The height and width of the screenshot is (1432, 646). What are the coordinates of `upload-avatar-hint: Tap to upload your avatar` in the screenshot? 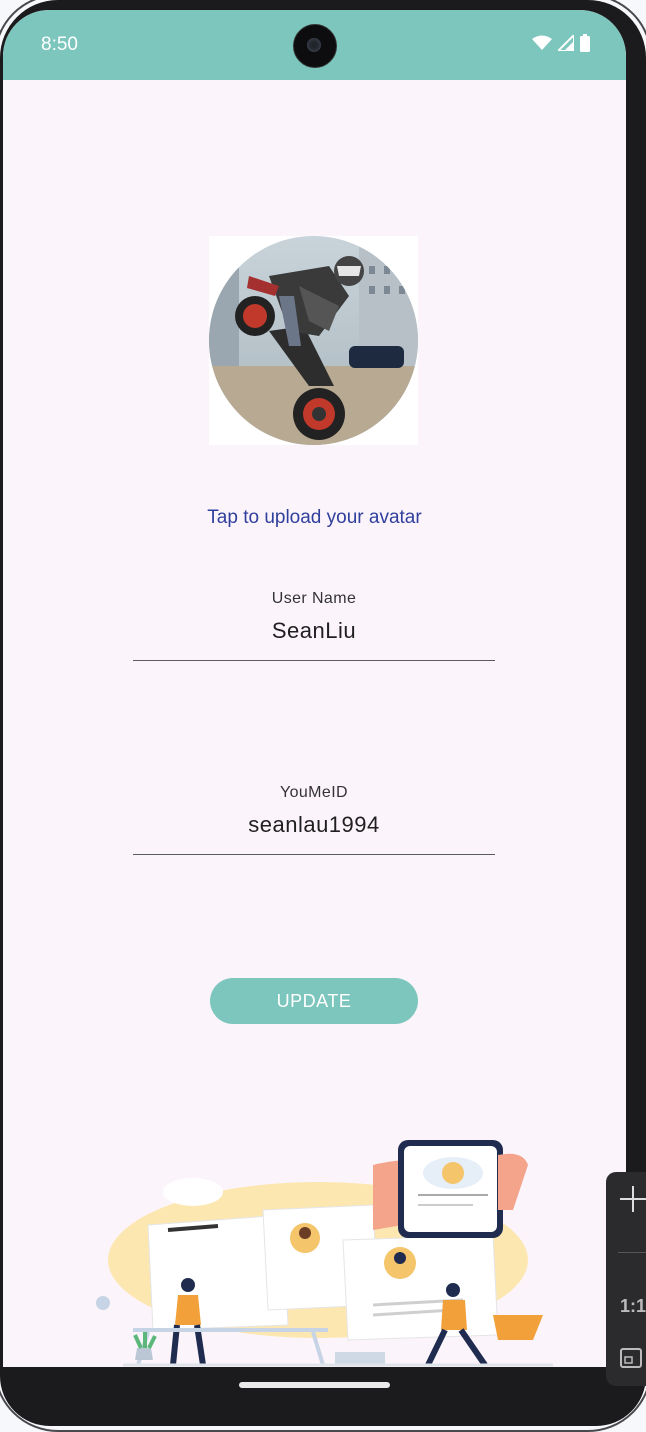 It's located at (314, 518).